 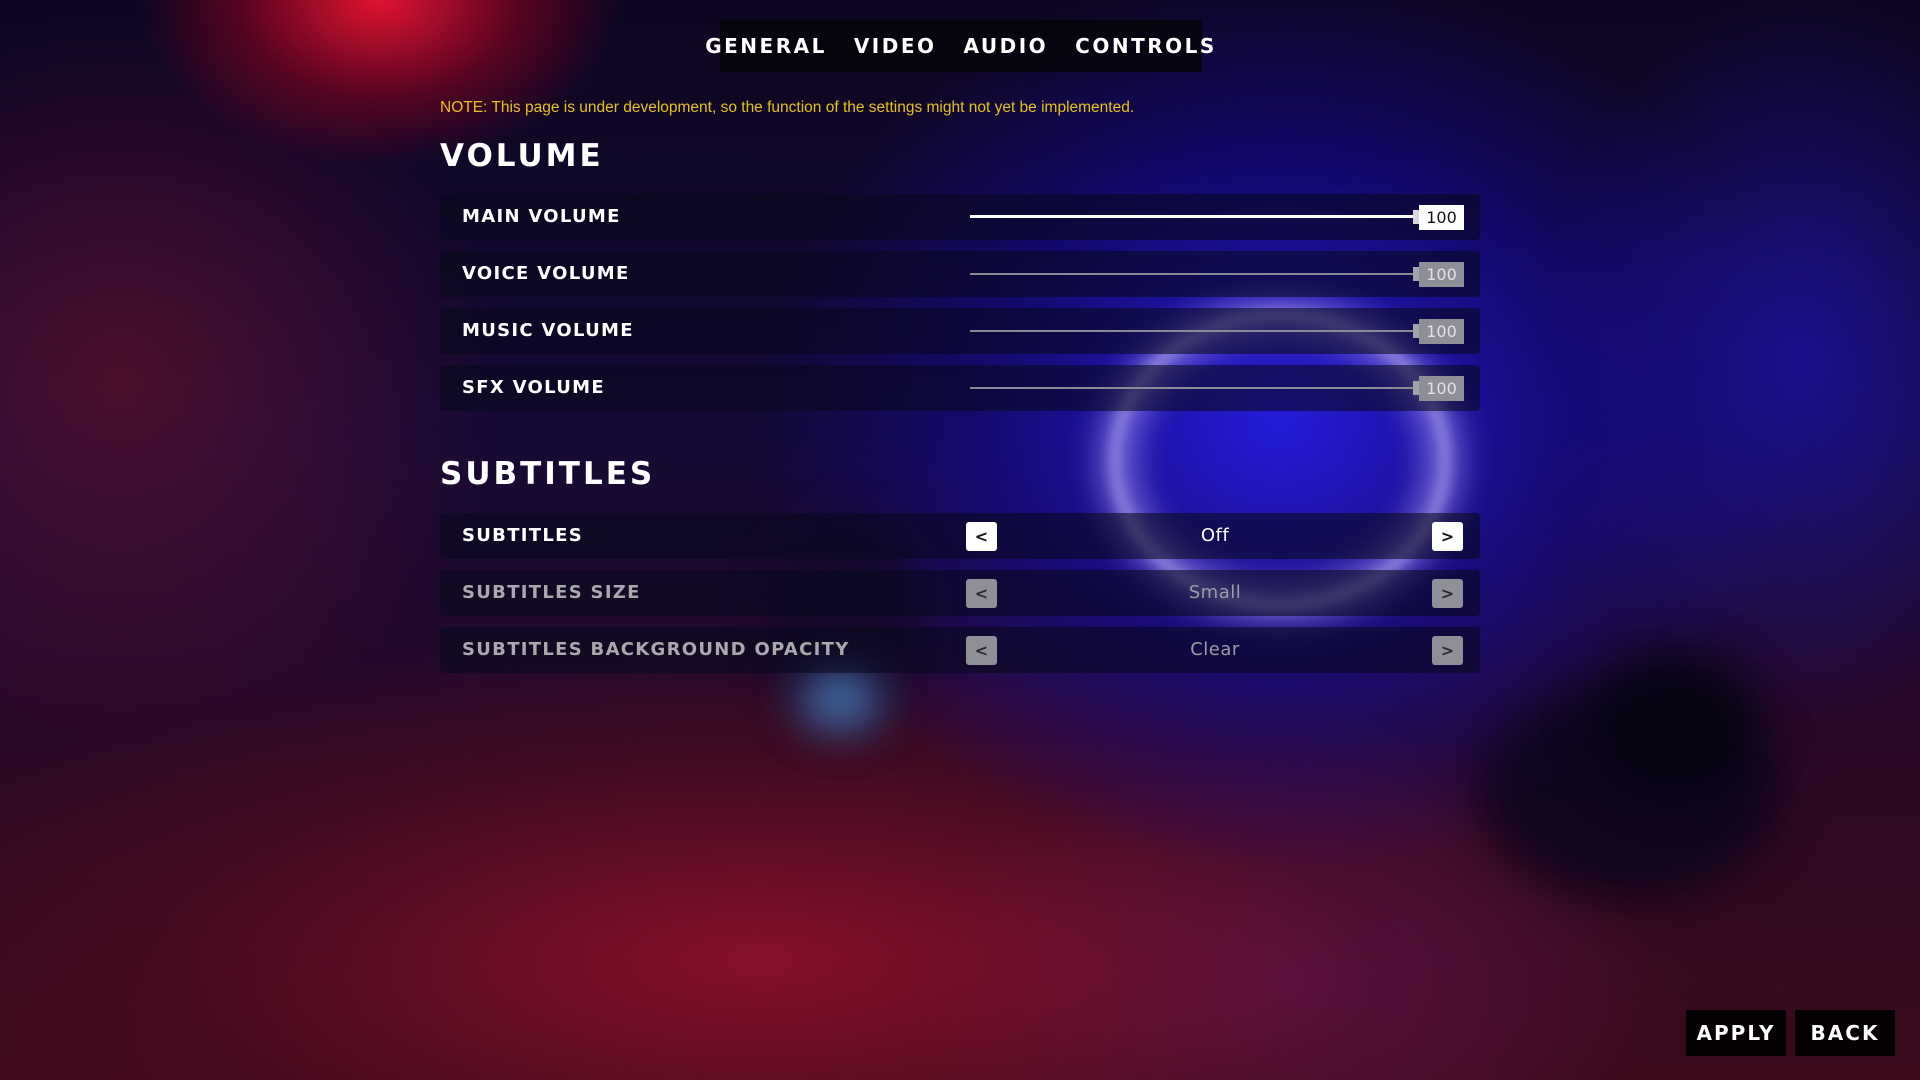 What do you see at coordinates (533, 387) in the screenshot?
I see `sfx-volume-label: SFX VOLUME` at bounding box center [533, 387].